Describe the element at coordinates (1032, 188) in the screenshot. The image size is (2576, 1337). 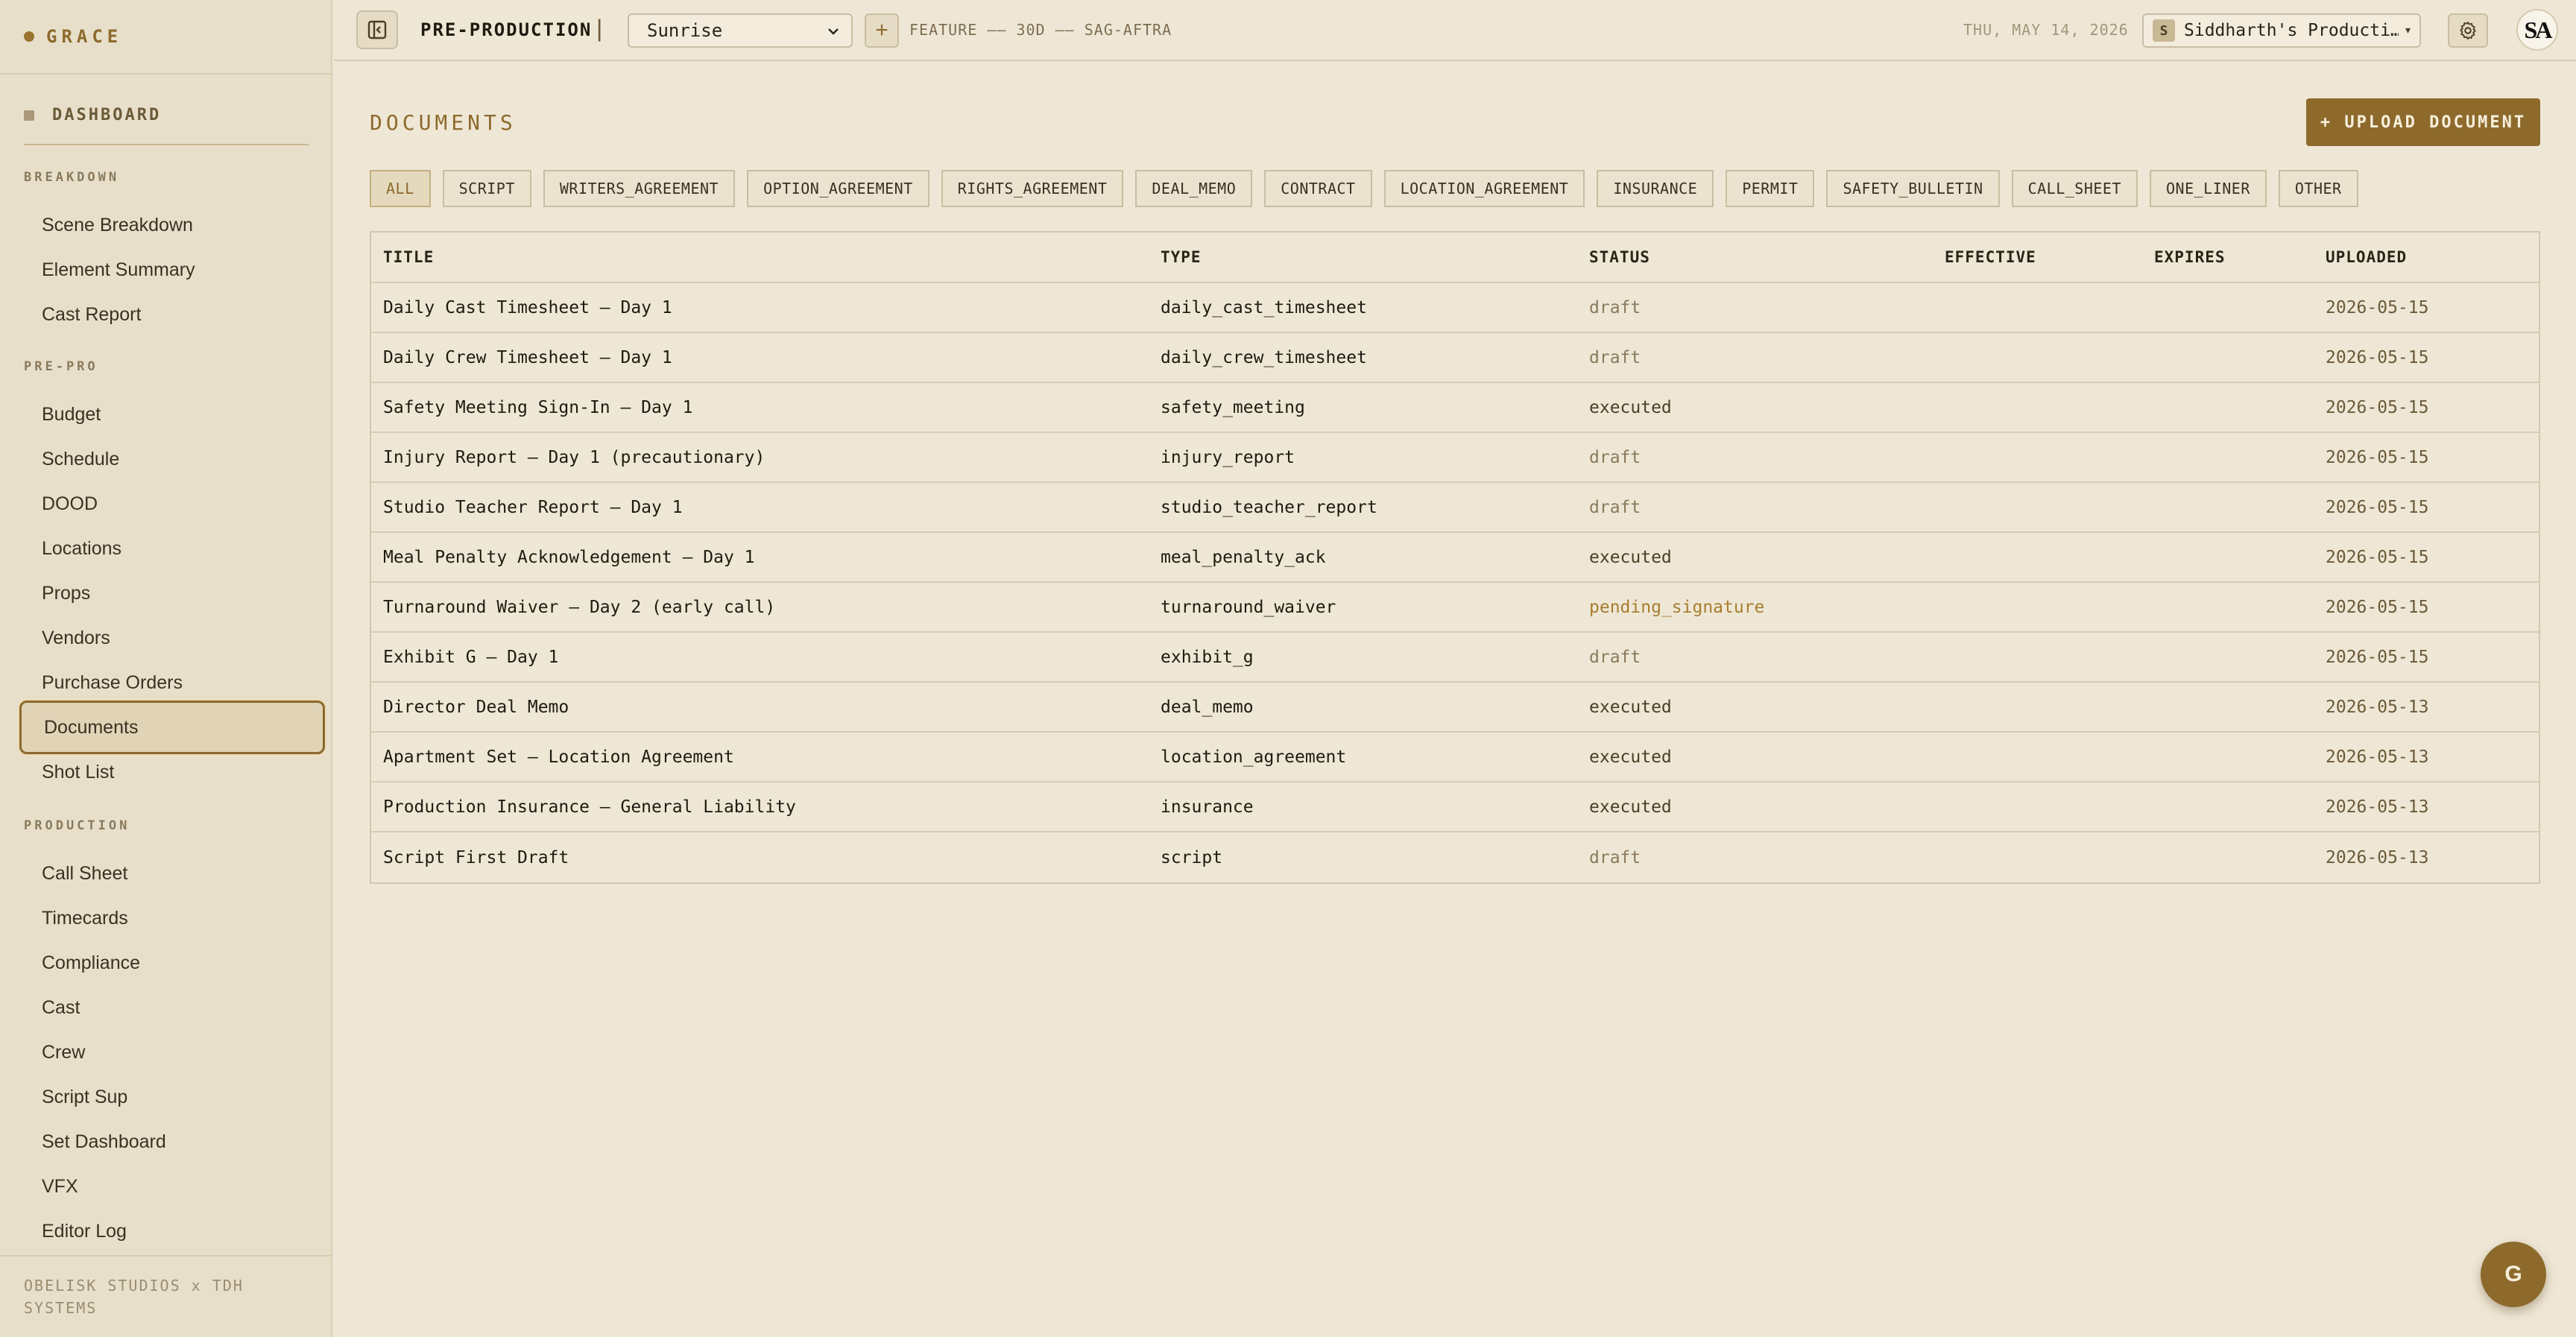
I see `filter-chip-rights-agreement: RIGHTS_AGREEMENT` at that location.